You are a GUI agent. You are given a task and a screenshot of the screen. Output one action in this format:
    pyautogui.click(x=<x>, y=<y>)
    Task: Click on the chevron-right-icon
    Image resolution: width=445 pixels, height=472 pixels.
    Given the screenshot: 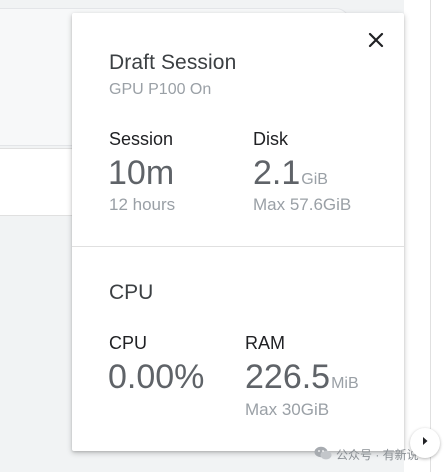 What is the action you would take?
    pyautogui.click(x=425, y=443)
    